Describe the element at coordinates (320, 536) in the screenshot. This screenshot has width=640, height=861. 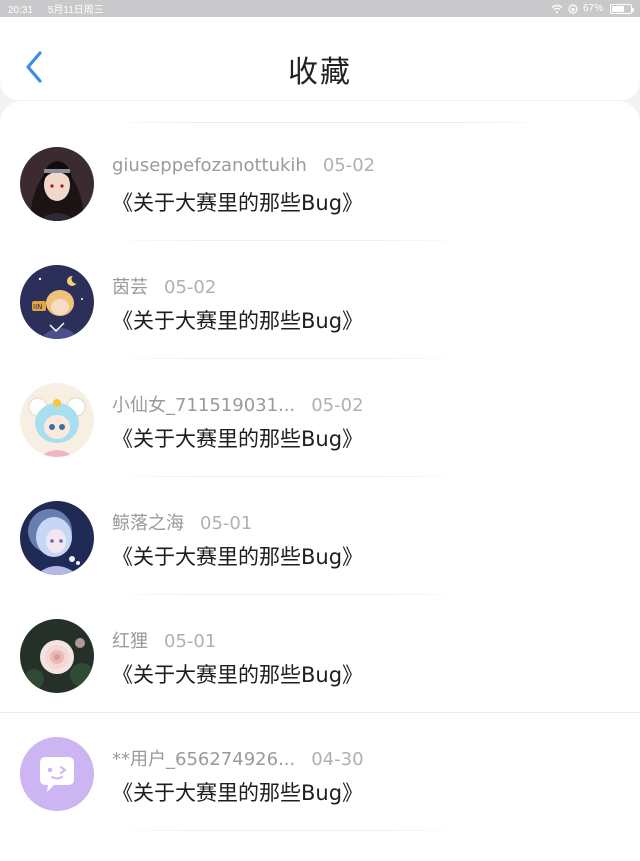
I see `list-item: 鲸落之海 05-01 《关于大赛里的那些Bug》` at that location.